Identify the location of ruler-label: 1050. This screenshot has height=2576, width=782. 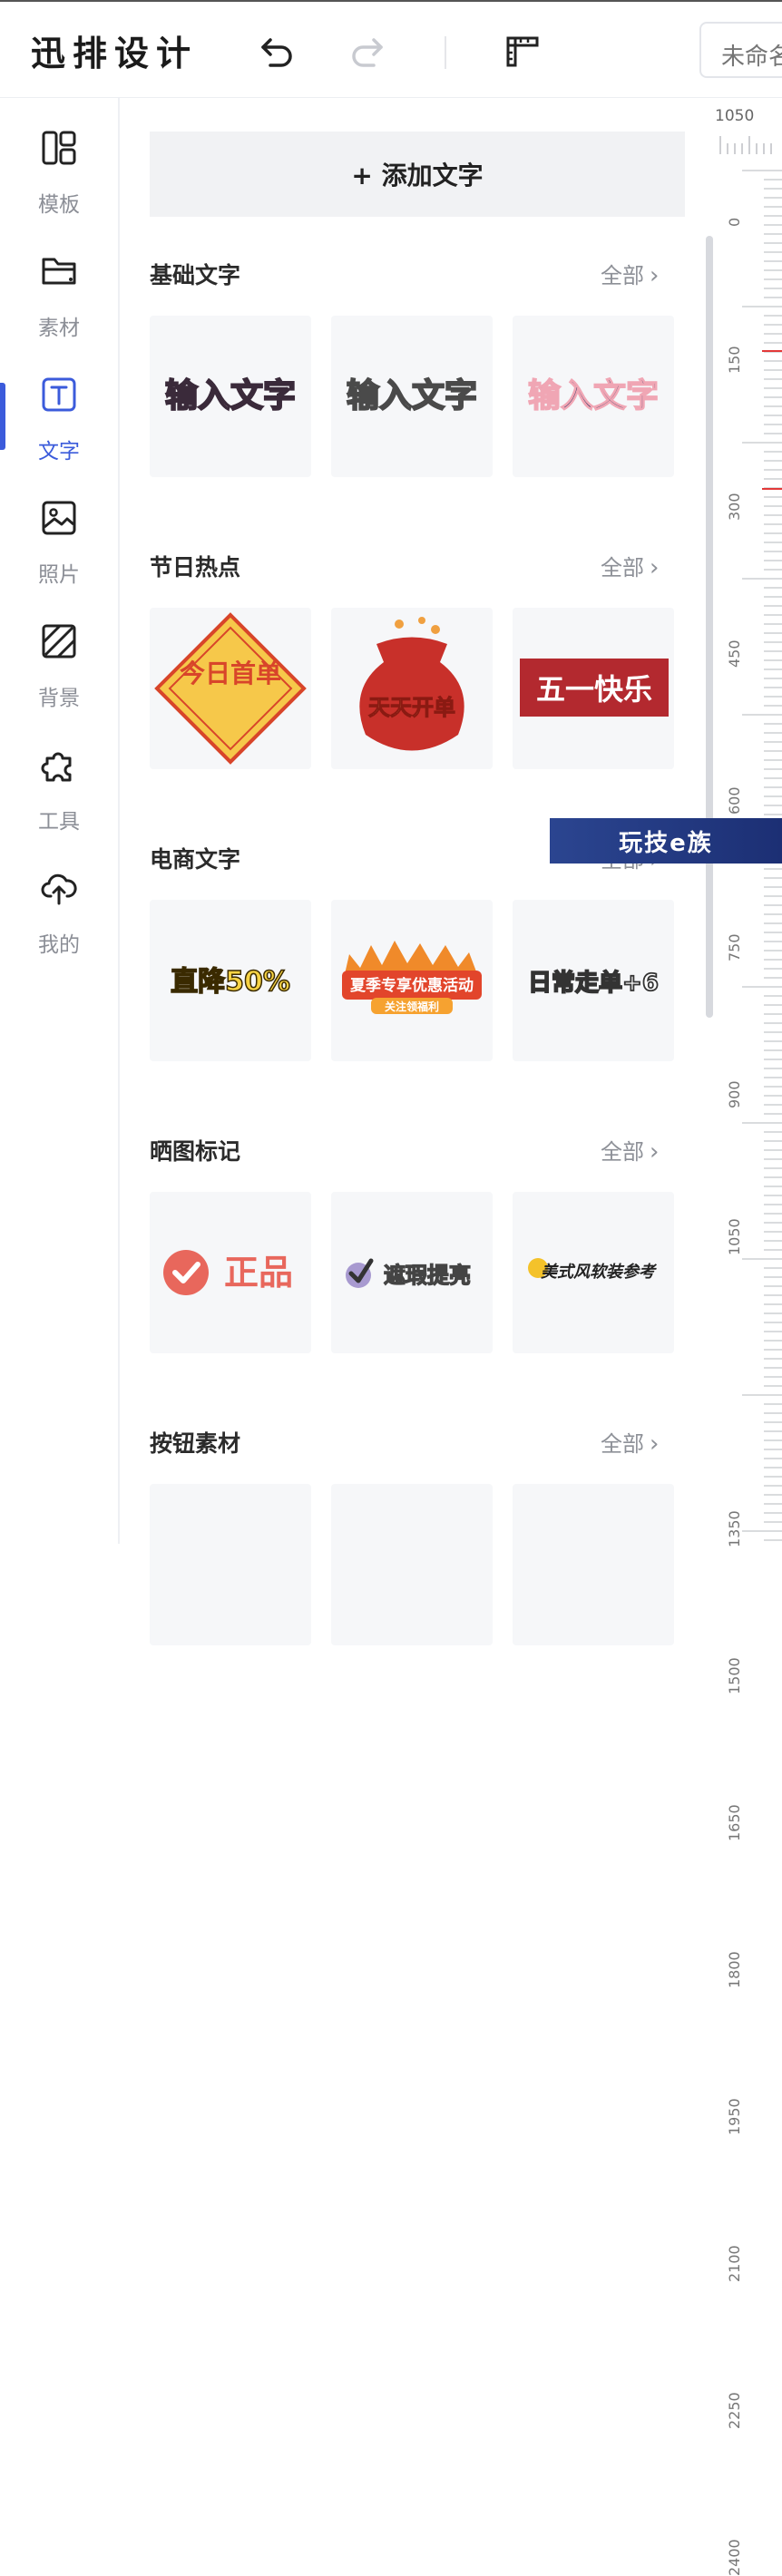
(734, 1236).